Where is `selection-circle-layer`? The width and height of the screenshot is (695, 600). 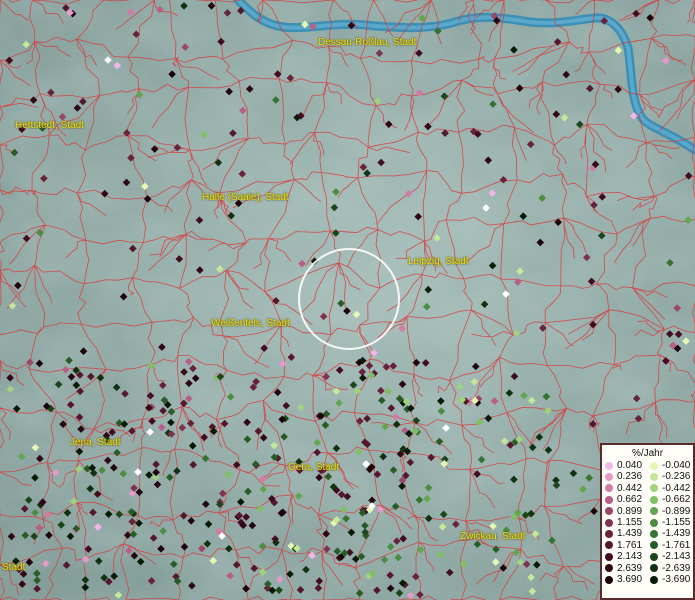
selection-circle-layer is located at coordinates (349, 299).